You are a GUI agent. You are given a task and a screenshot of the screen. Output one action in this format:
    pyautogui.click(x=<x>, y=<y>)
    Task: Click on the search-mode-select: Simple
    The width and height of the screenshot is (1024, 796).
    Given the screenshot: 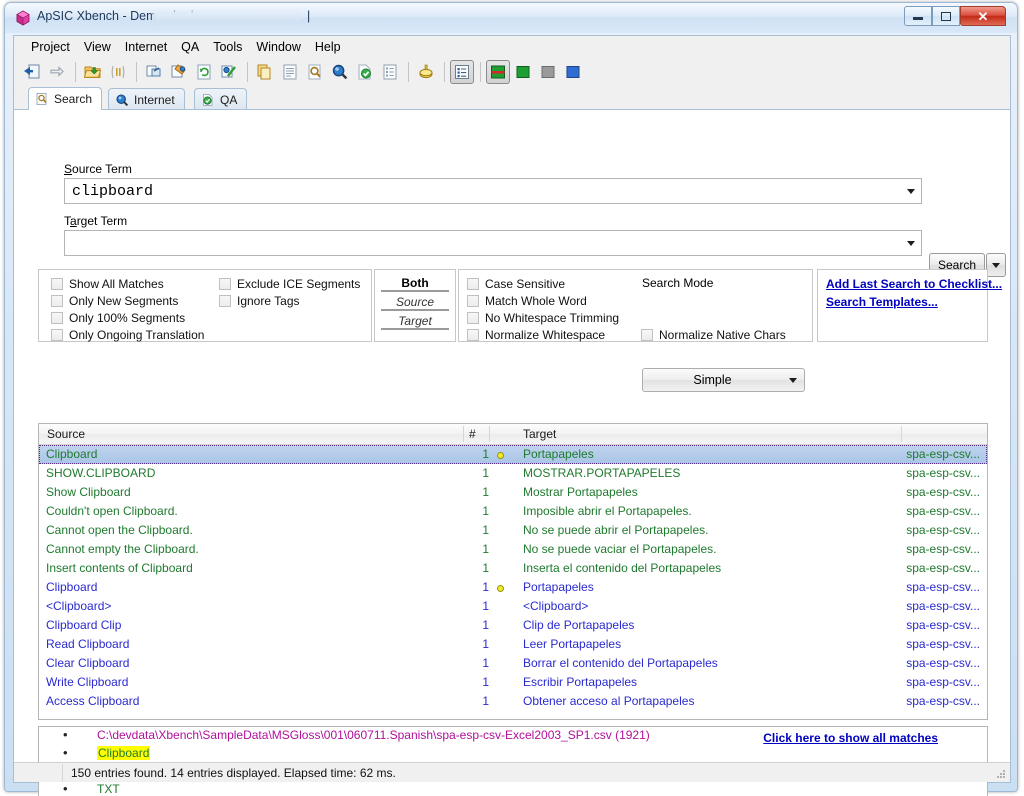 What is the action you would take?
    pyautogui.click(x=723, y=380)
    